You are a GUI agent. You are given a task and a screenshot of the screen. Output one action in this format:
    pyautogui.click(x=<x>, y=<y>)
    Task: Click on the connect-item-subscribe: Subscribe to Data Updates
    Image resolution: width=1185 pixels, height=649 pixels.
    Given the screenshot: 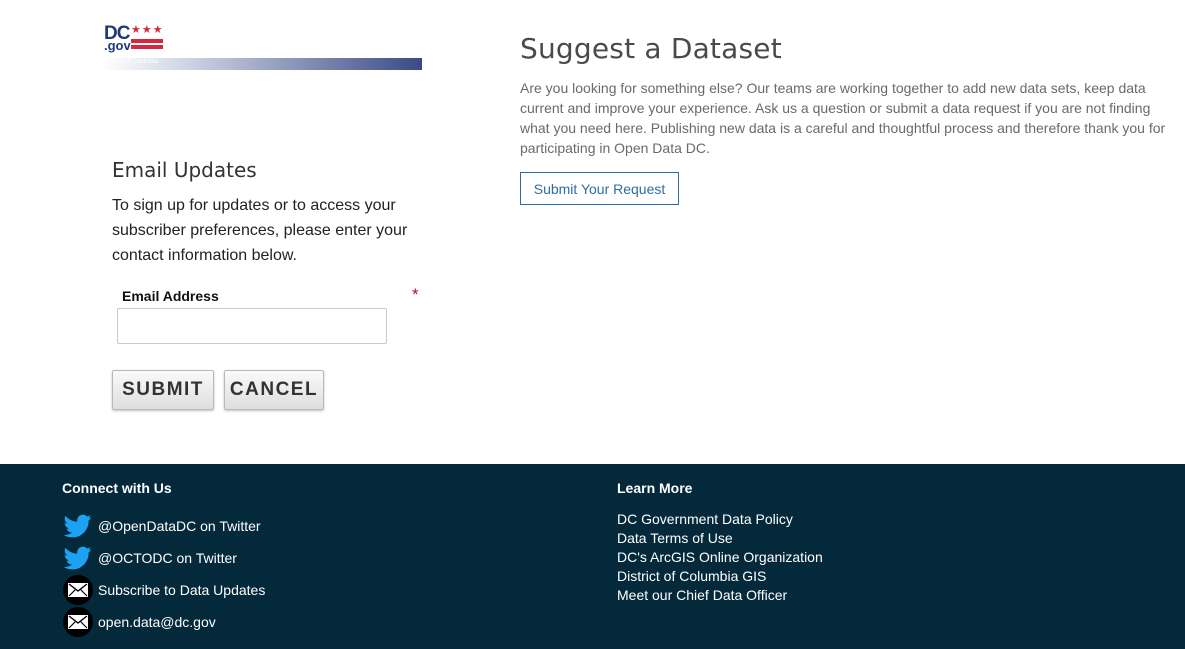 What is the action you would take?
    pyautogui.click(x=163, y=590)
    